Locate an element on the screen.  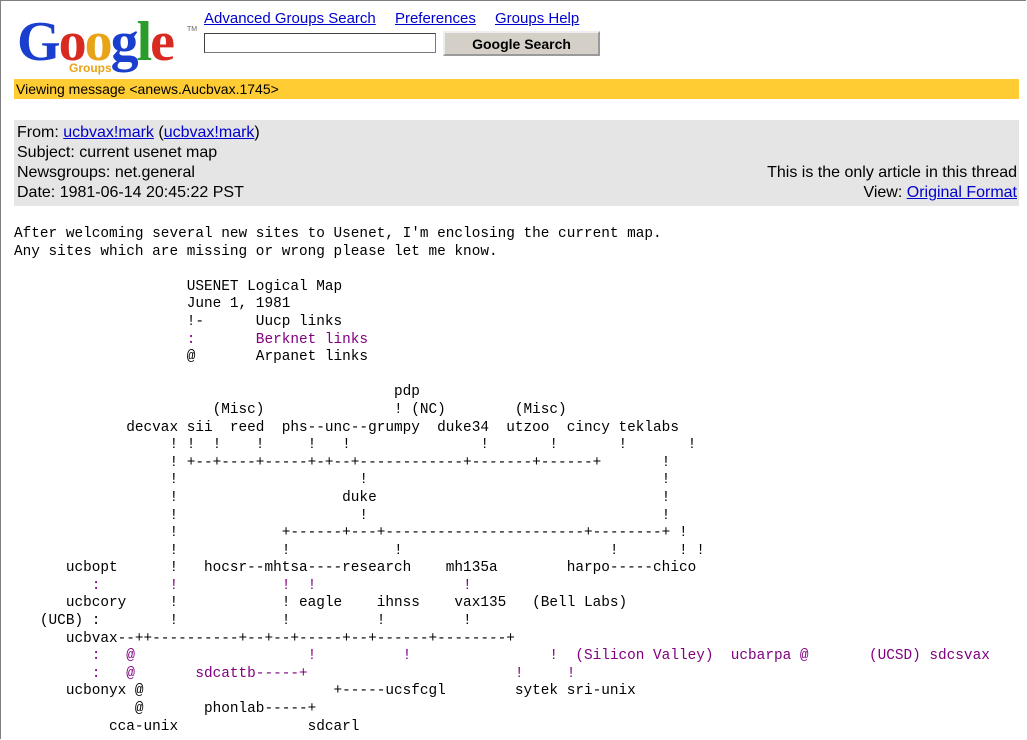
body-line: (UCB) : ! ! ! ! is located at coordinates (243, 621).